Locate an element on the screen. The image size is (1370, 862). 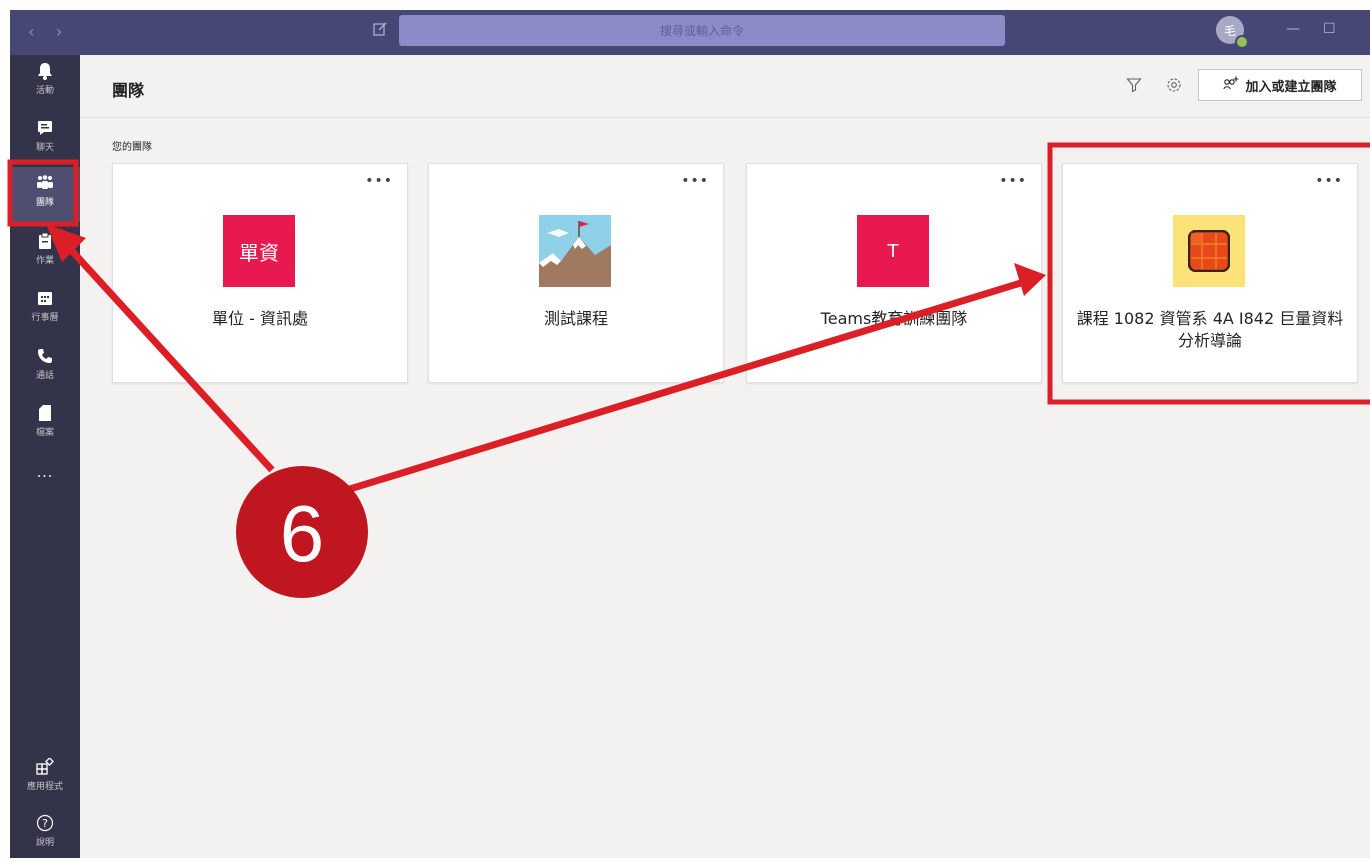
highlight-box-team-card is located at coordinates (1208, 273).